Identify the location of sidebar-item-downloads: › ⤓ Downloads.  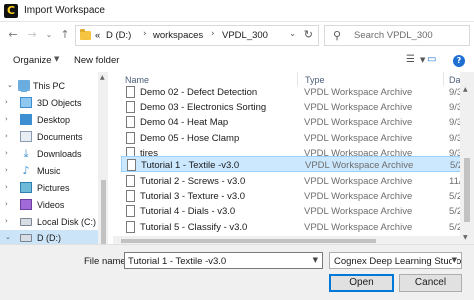
(49, 154).